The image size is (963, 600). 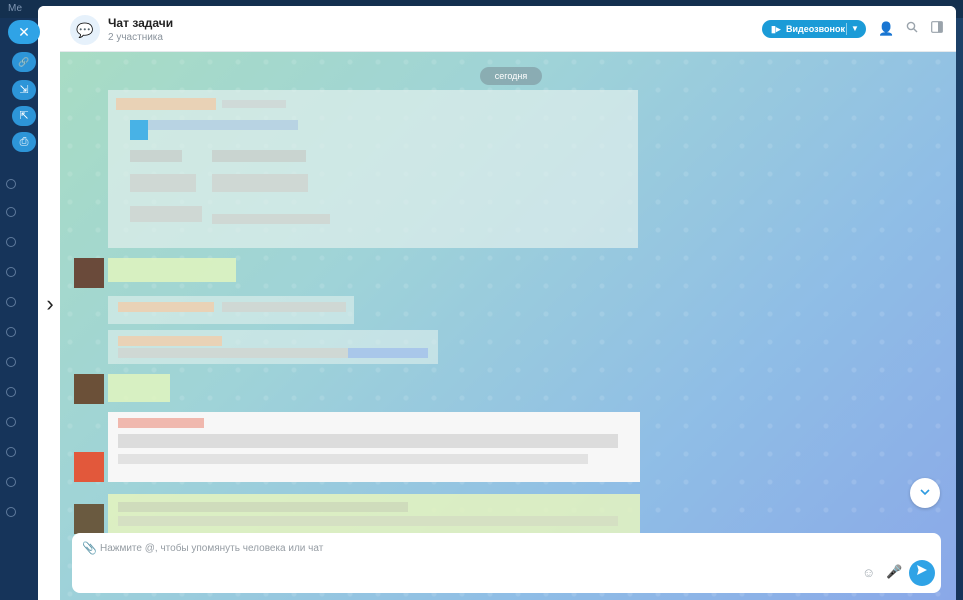 I want to click on video-camera-icon: ▮▸, so click(x=776, y=29).